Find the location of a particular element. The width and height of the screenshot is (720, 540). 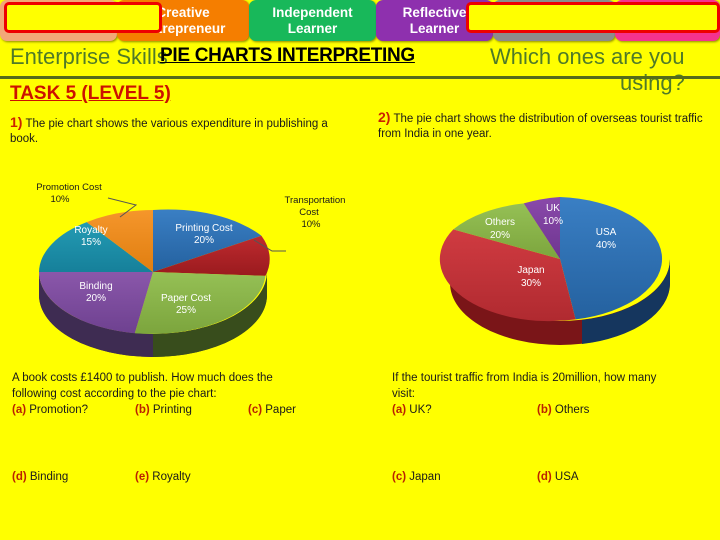

question2-options-row1: (a) UK? (b) Others is located at coordinates (556, 411).